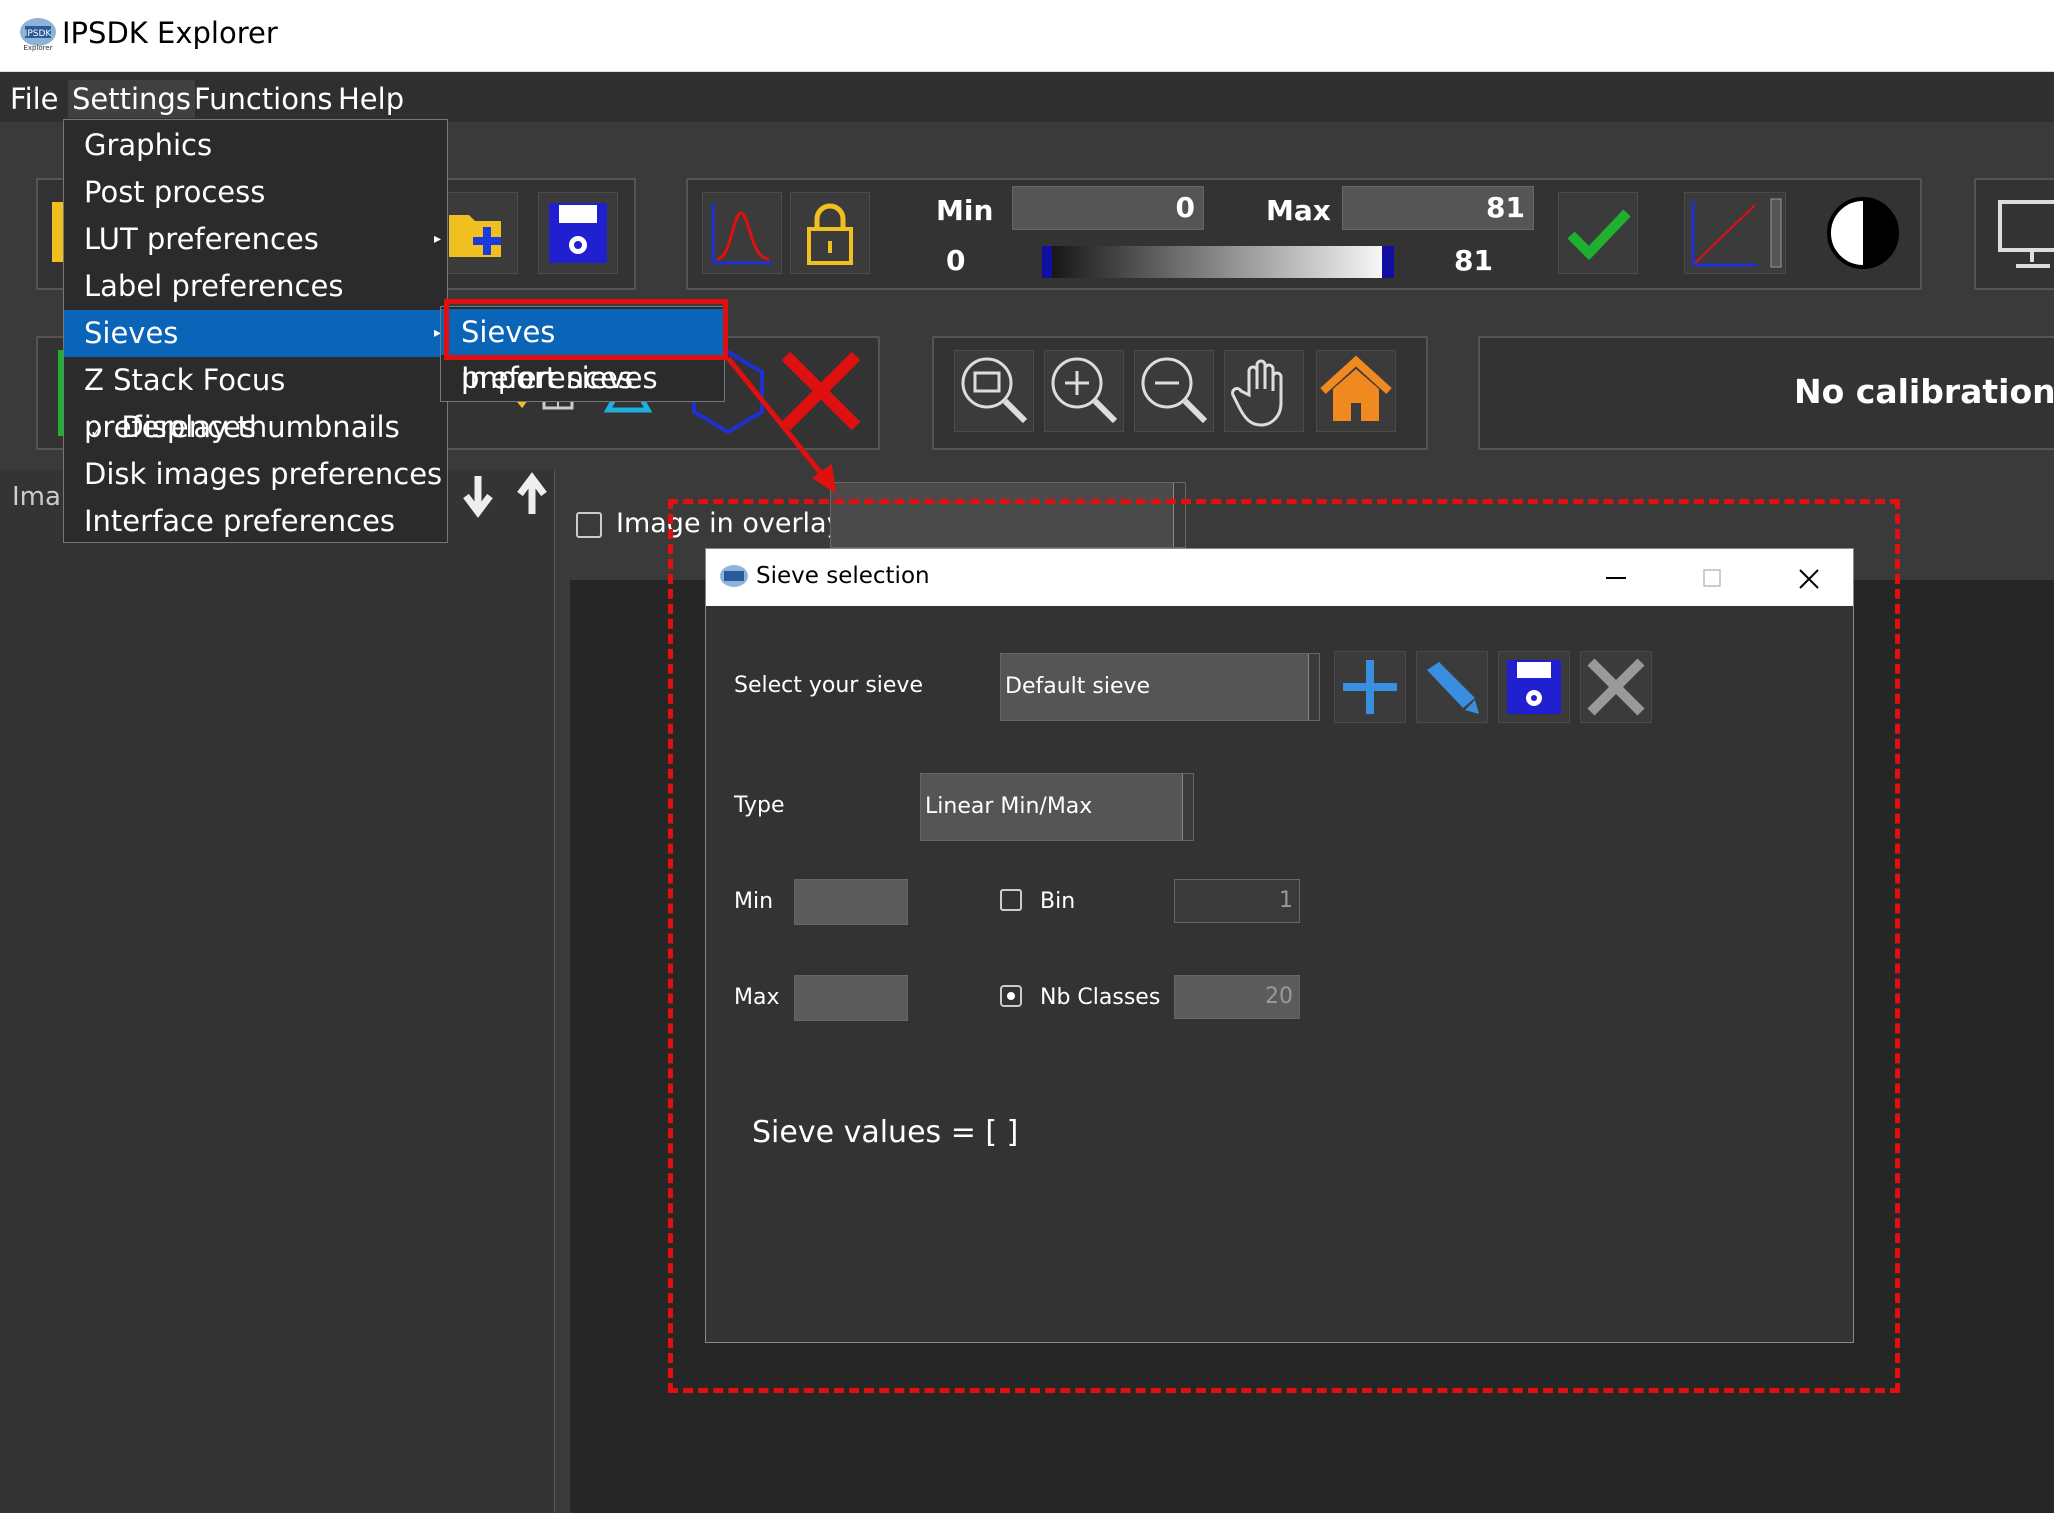  What do you see at coordinates (532, 495) in the screenshot?
I see `move-up-icon` at bounding box center [532, 495].